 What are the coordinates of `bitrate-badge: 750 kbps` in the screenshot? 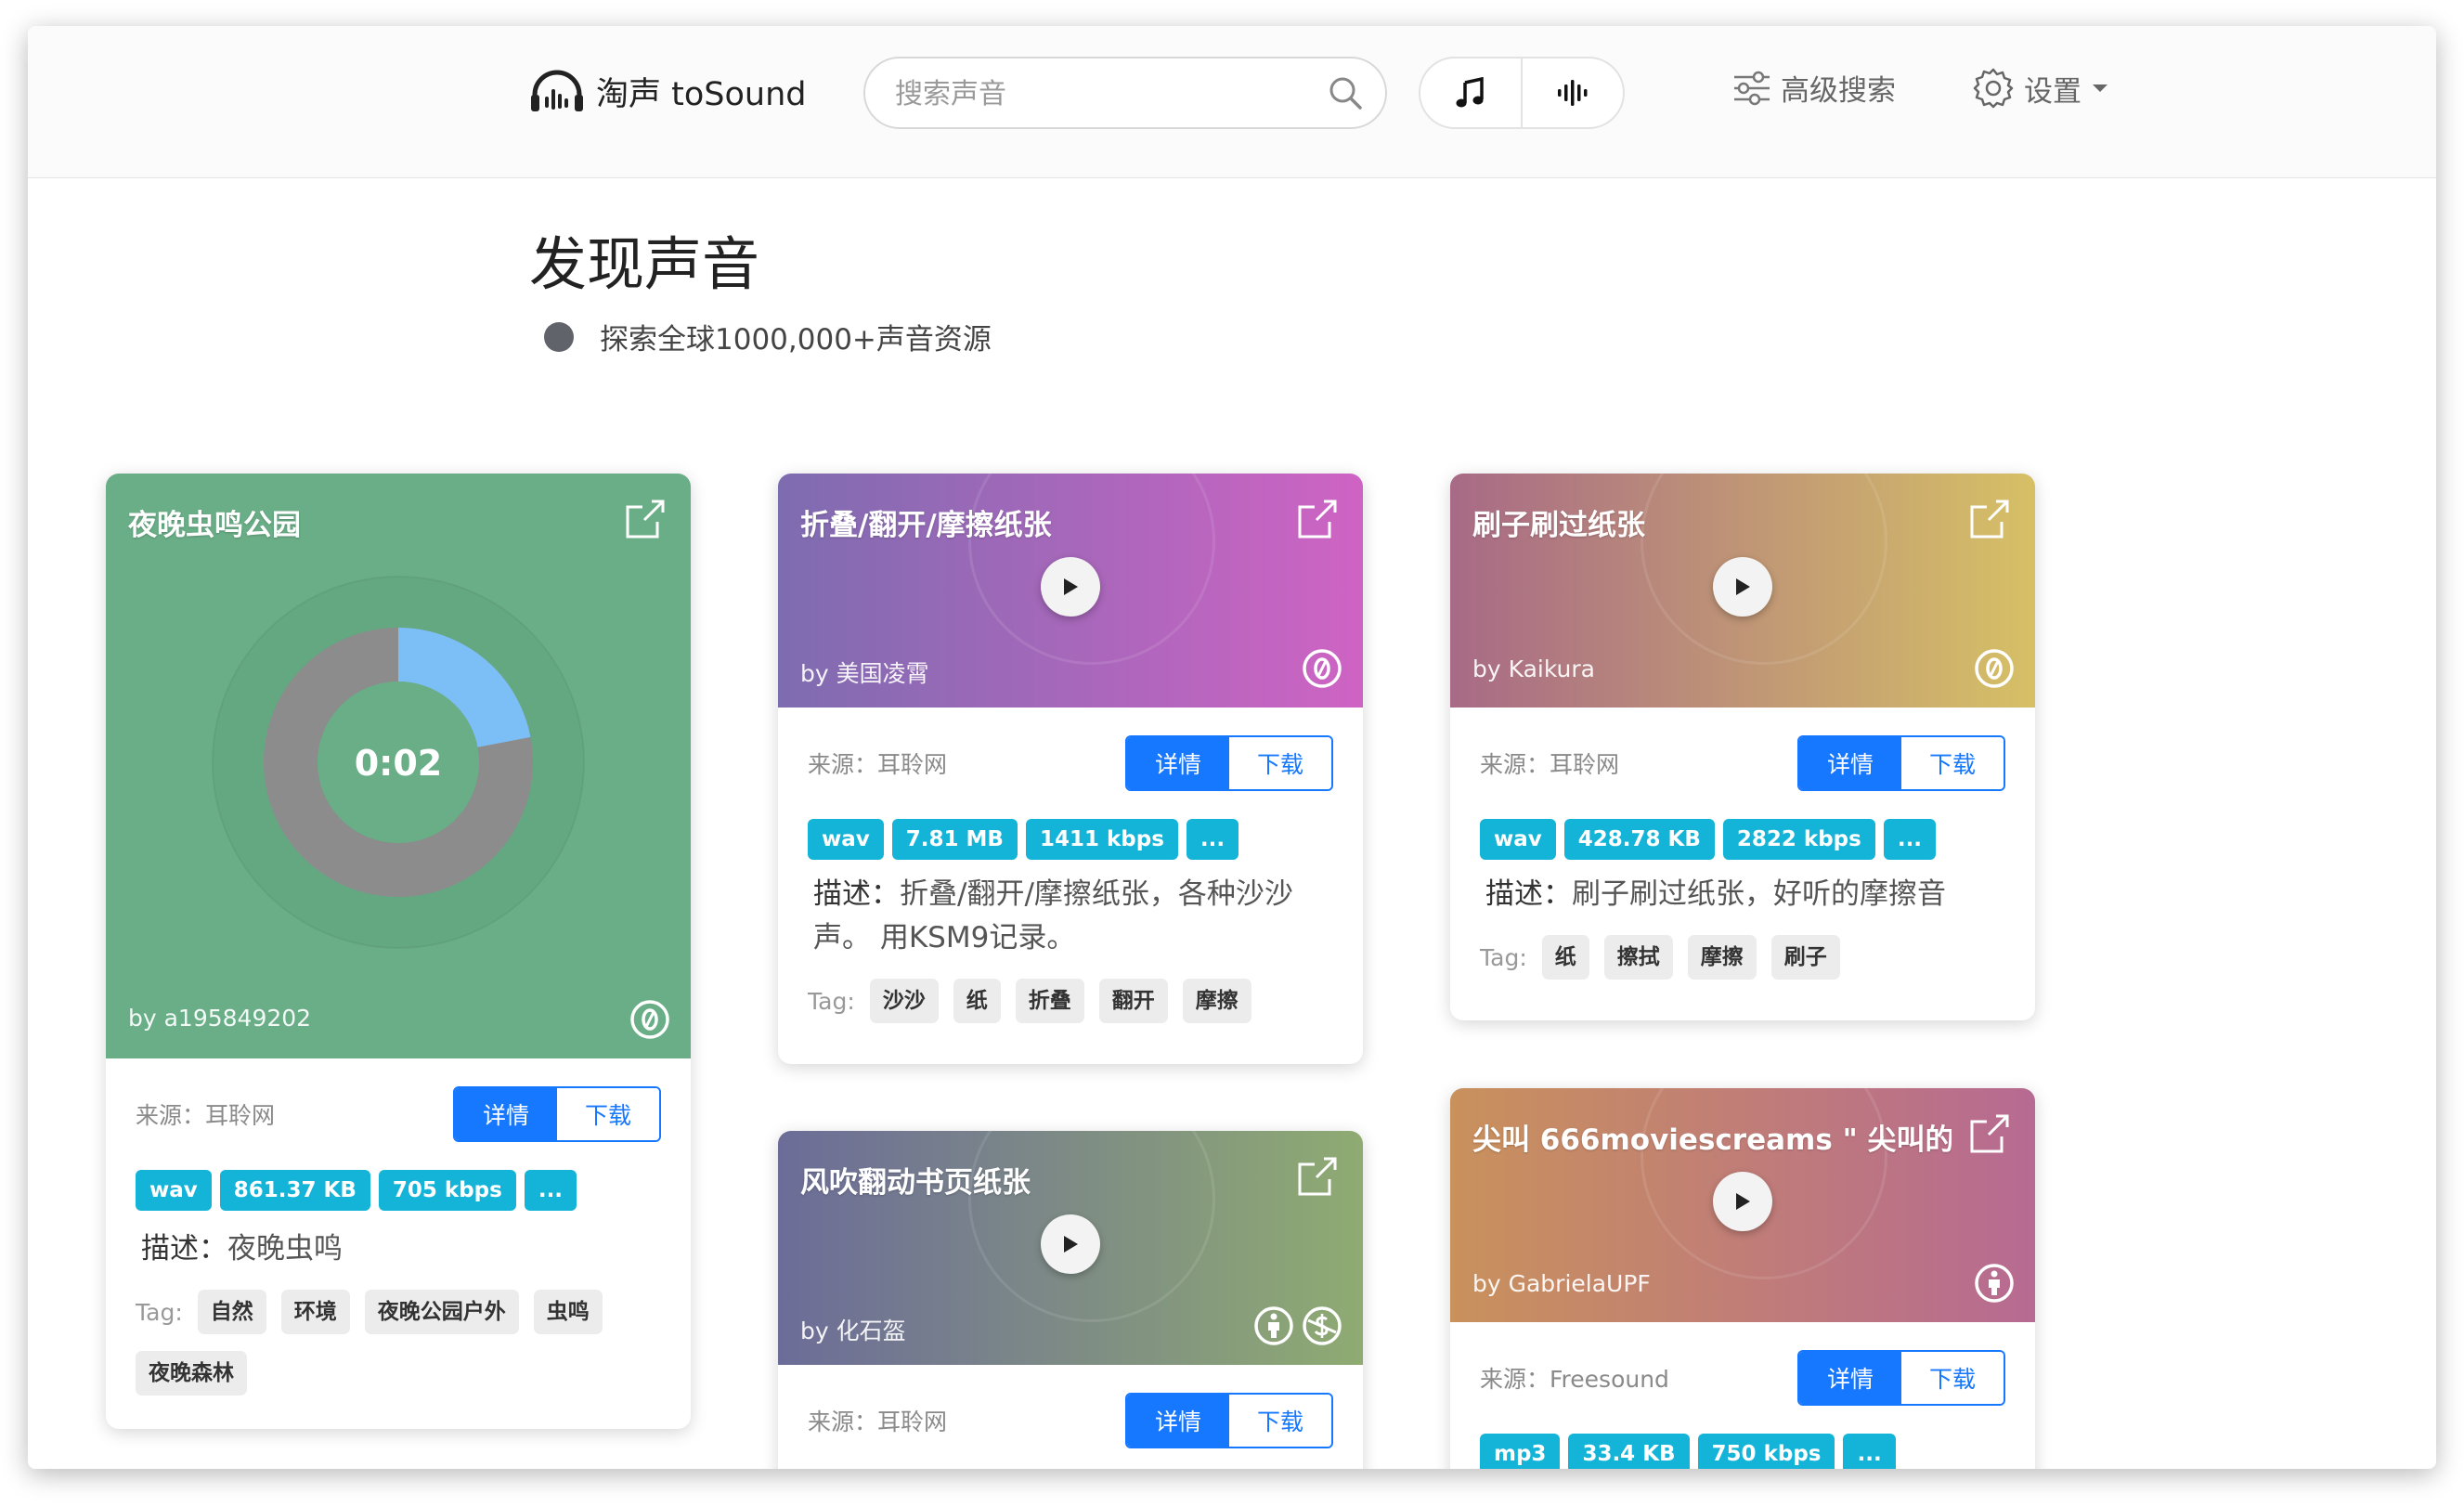 It's located at (1766, 1451).